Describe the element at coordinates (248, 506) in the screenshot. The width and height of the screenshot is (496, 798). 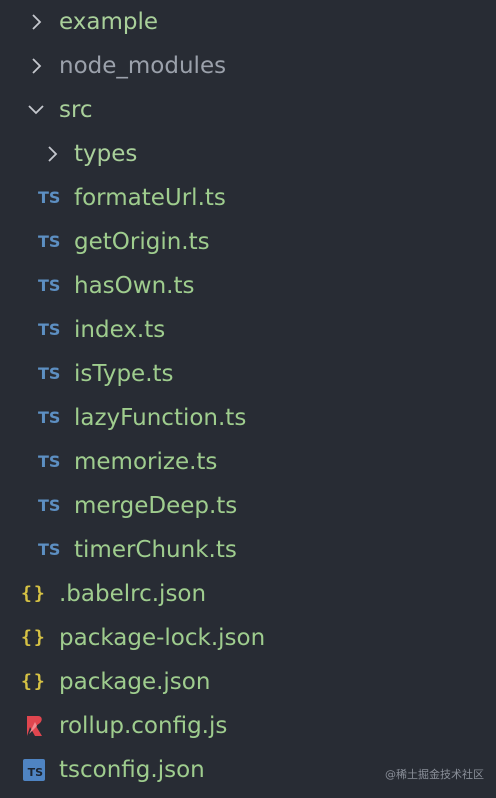
I see `file-mergedeep-ts: TS mergeDeep.ts` at that location.